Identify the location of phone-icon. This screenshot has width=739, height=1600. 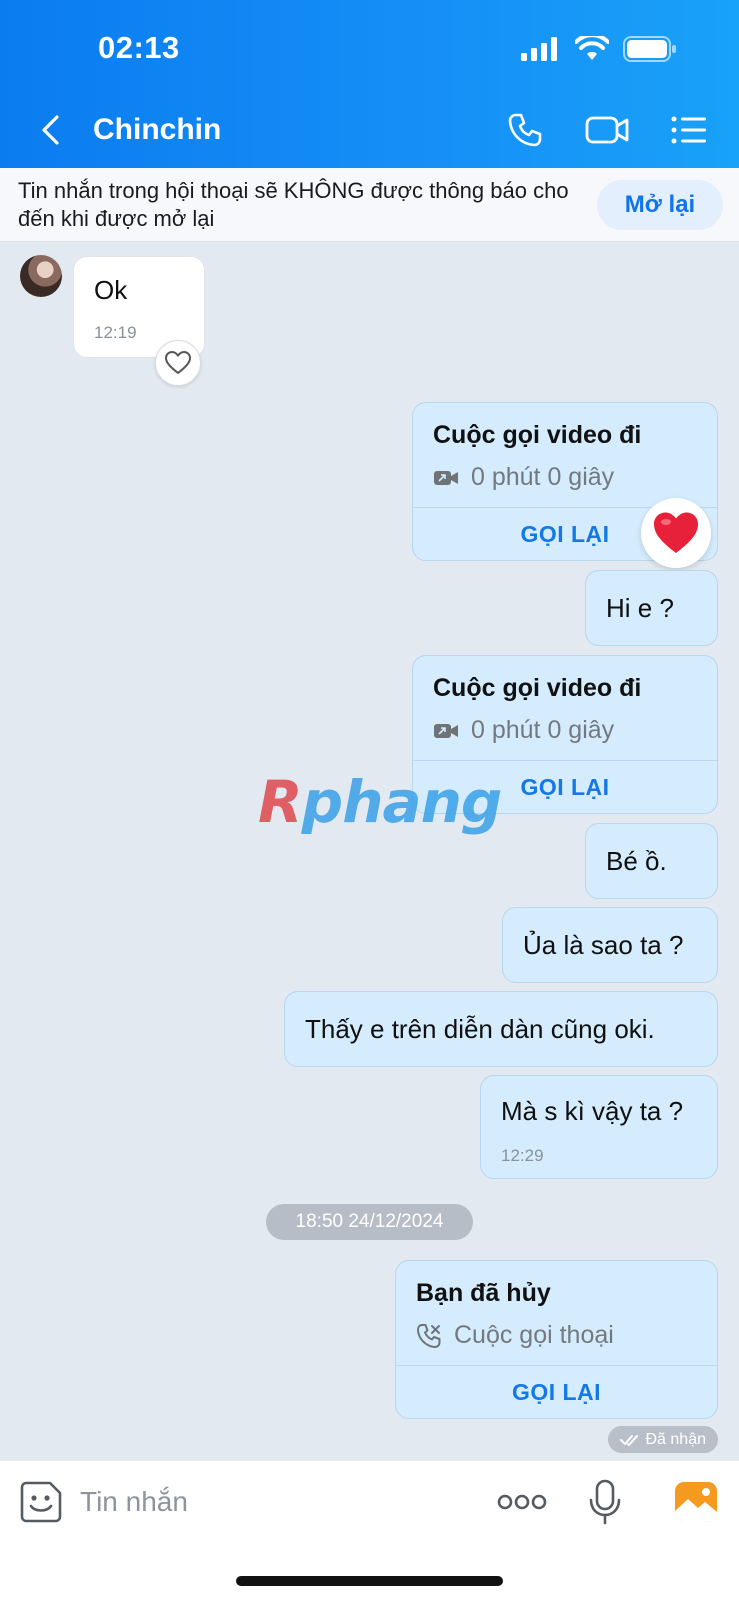
(525, 130).